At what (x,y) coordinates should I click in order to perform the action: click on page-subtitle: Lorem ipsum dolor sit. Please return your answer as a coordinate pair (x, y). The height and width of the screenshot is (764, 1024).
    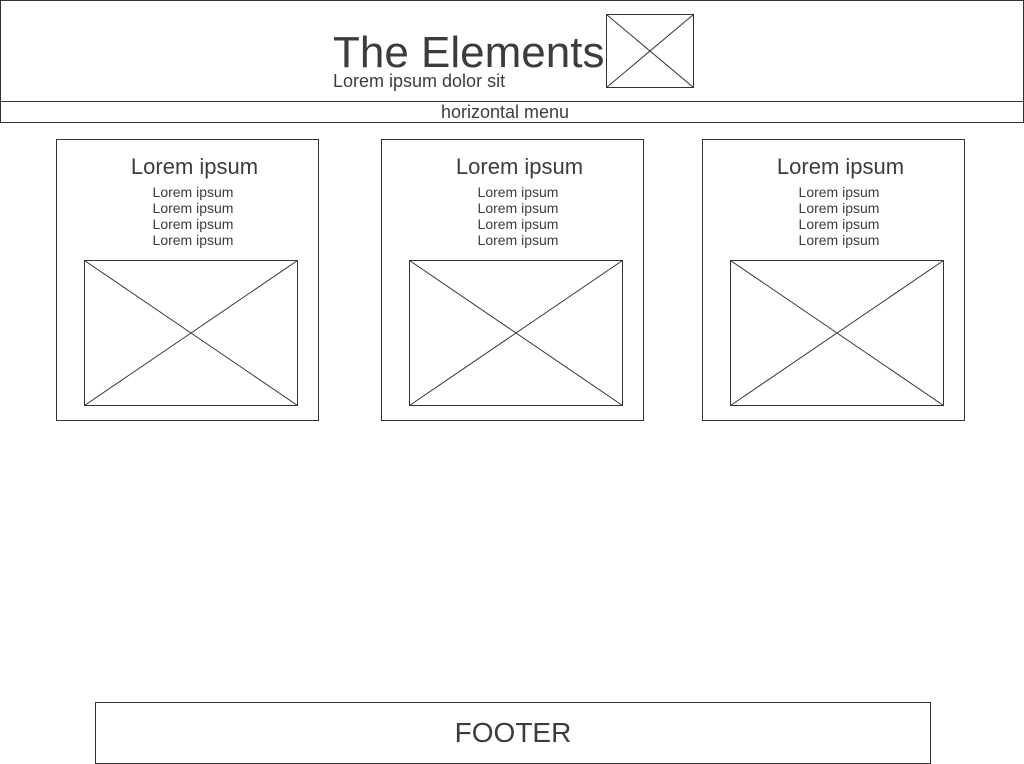
    Looking at the image, I should click on (419, 81).